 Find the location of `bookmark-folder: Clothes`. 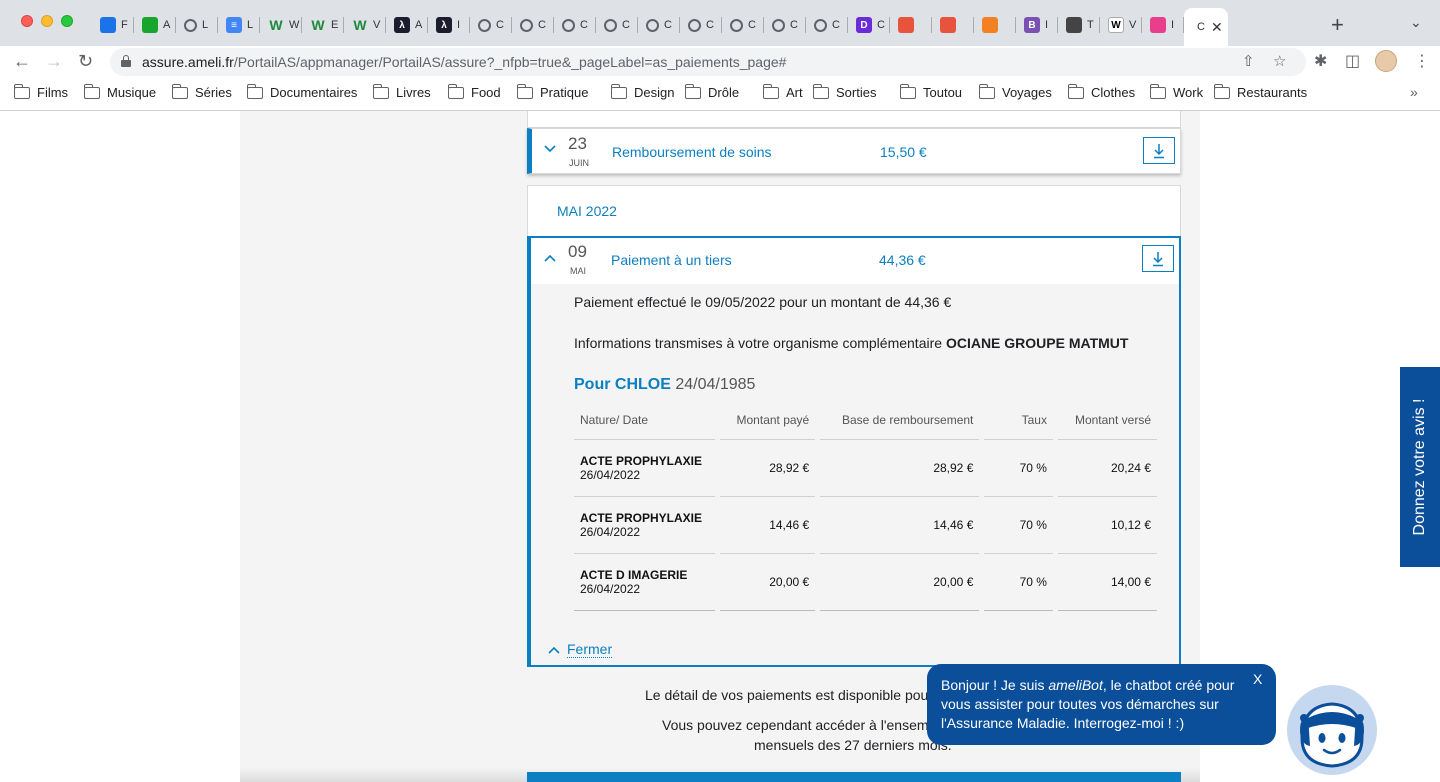

bookmark-folder: Clothes is located at coordinates (1101, 91).